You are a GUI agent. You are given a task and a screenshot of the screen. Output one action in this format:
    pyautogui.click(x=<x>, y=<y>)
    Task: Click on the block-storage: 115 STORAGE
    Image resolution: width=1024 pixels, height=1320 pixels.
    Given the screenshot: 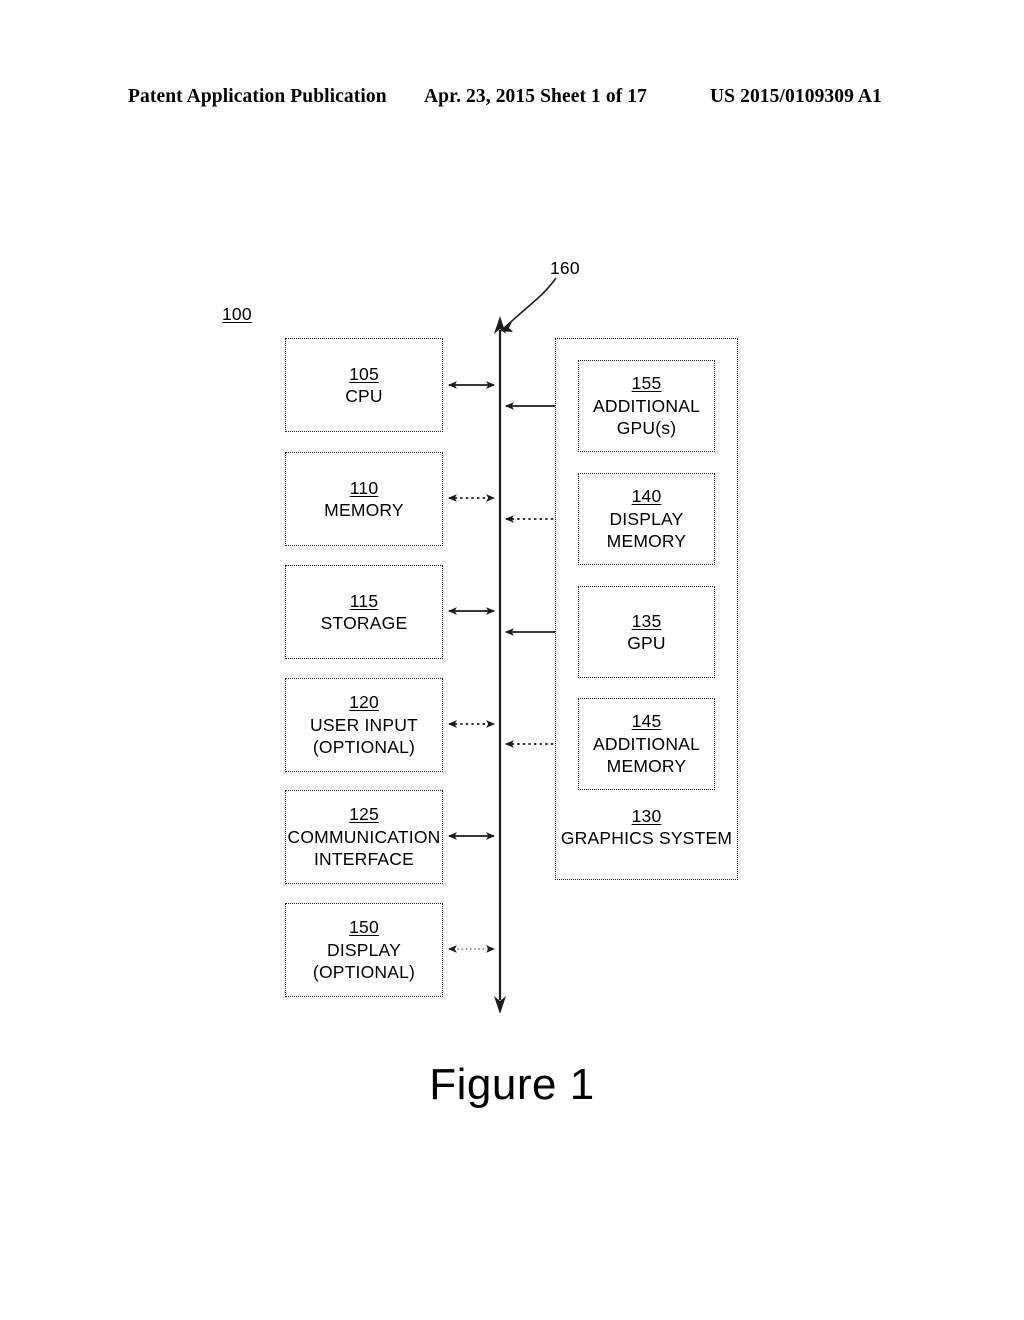 What is the action you would take?
    pyautogui.click(x=364, y=612)
    